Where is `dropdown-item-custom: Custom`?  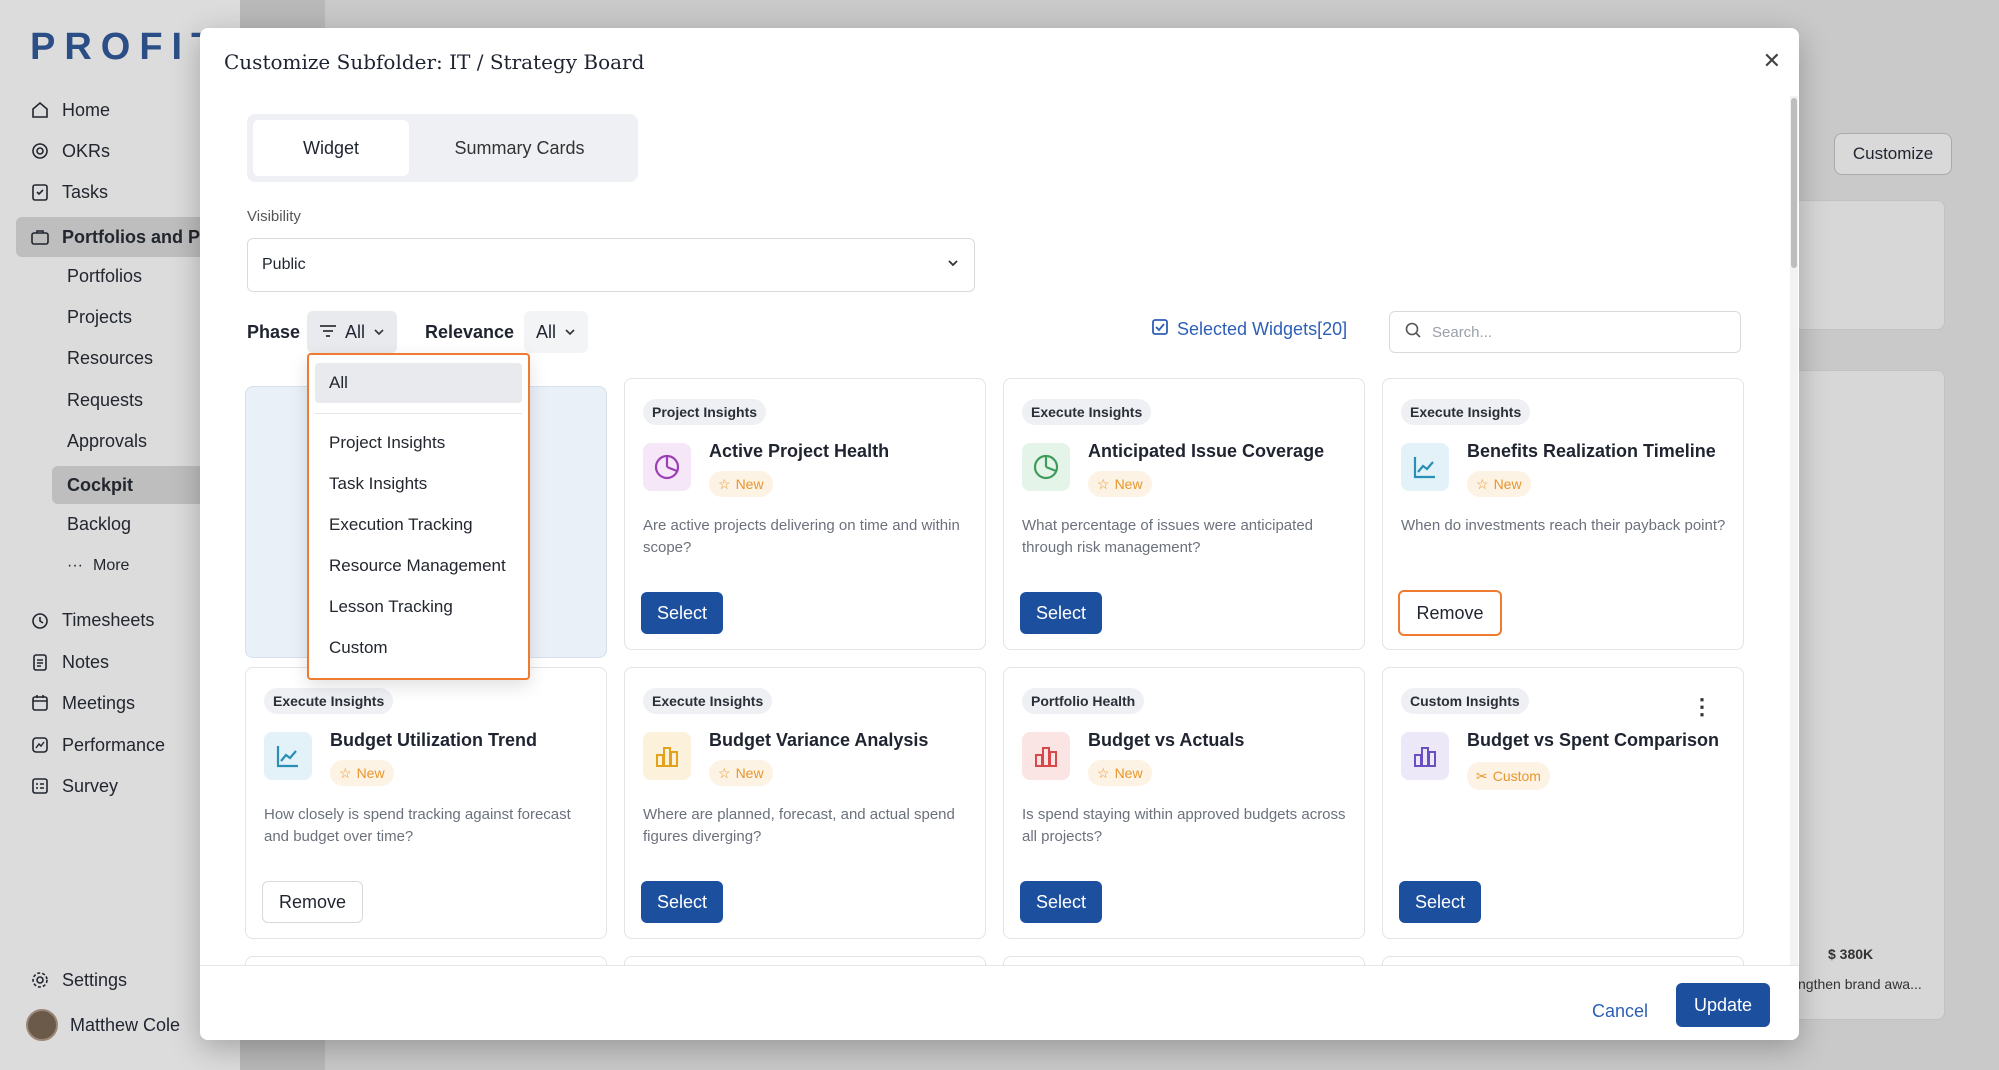
dropdown-item-custom: Custom is located at coordinates (418, 647).